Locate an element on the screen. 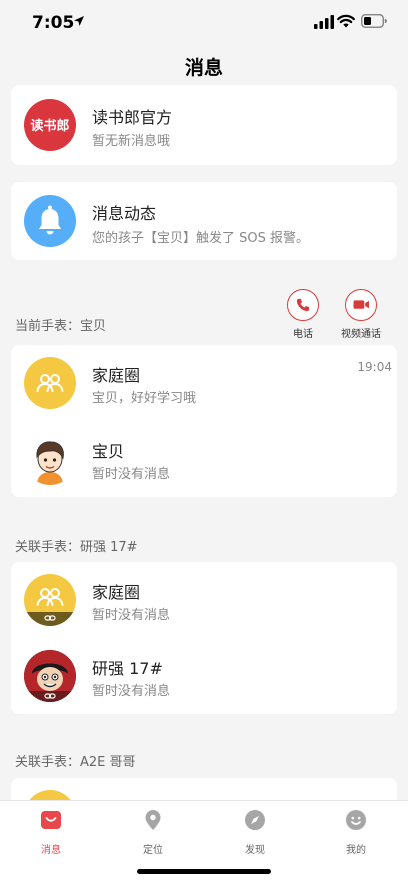 This screenshot has width=408, height=883. dushulang-logo: 读书郎 is located at coordinates (50, 125).